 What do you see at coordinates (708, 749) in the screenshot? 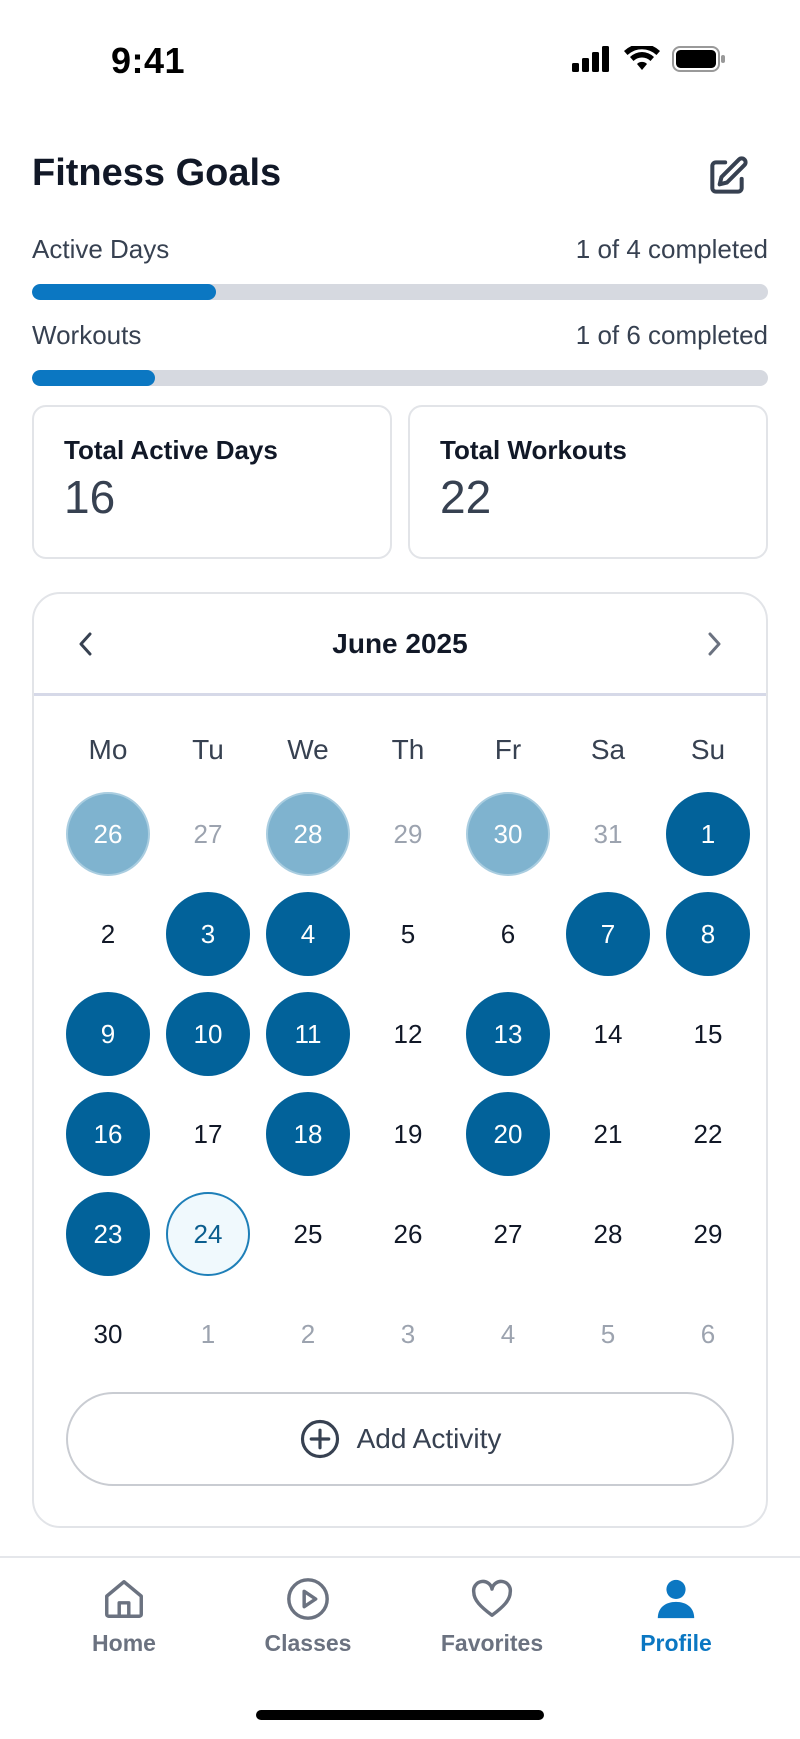
I see `weekday-label: Su` at bounding box center [708, 749].